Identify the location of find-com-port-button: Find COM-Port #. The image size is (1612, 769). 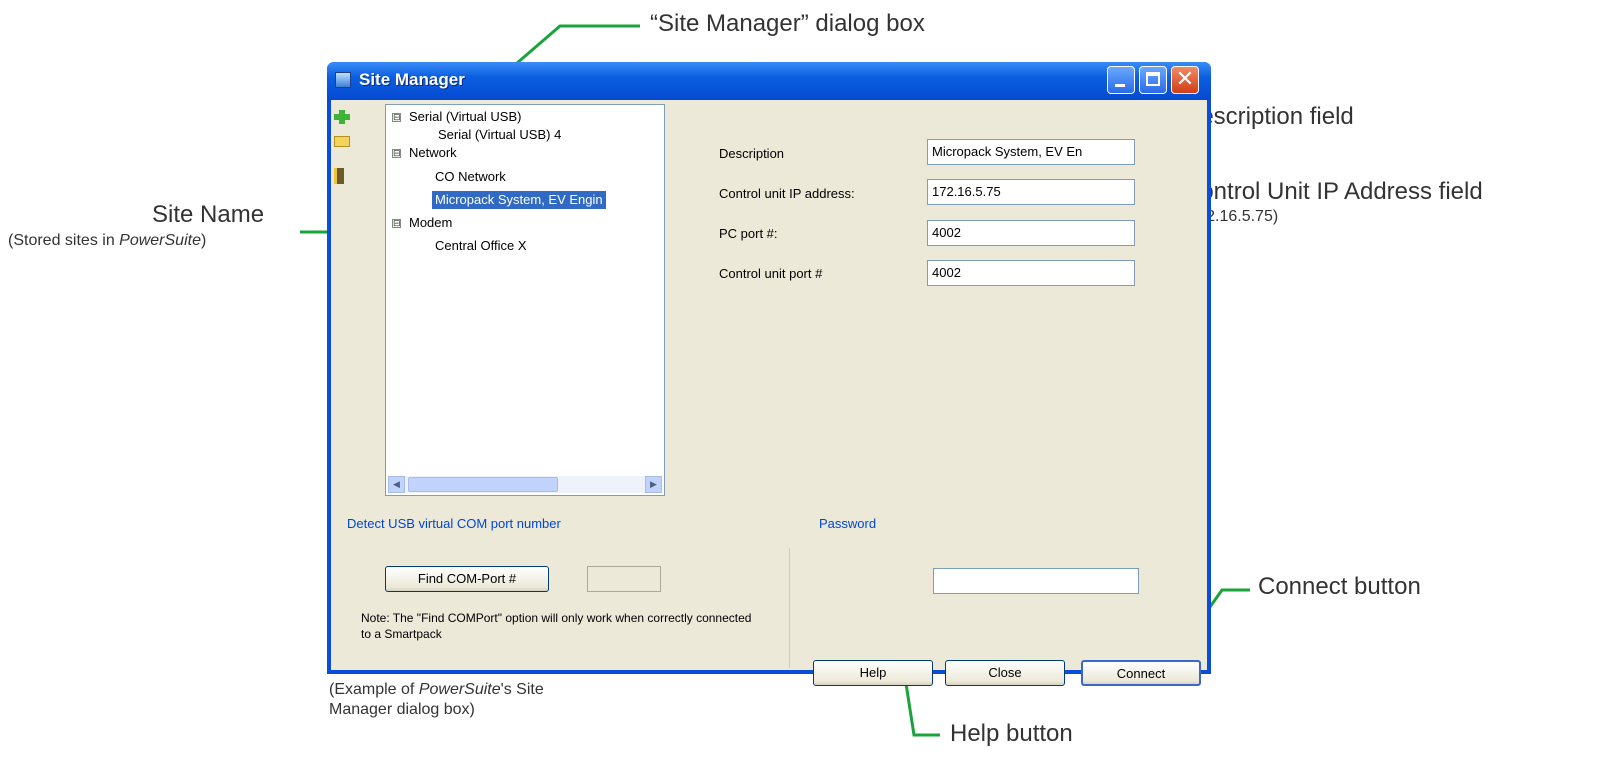
(467, 579).